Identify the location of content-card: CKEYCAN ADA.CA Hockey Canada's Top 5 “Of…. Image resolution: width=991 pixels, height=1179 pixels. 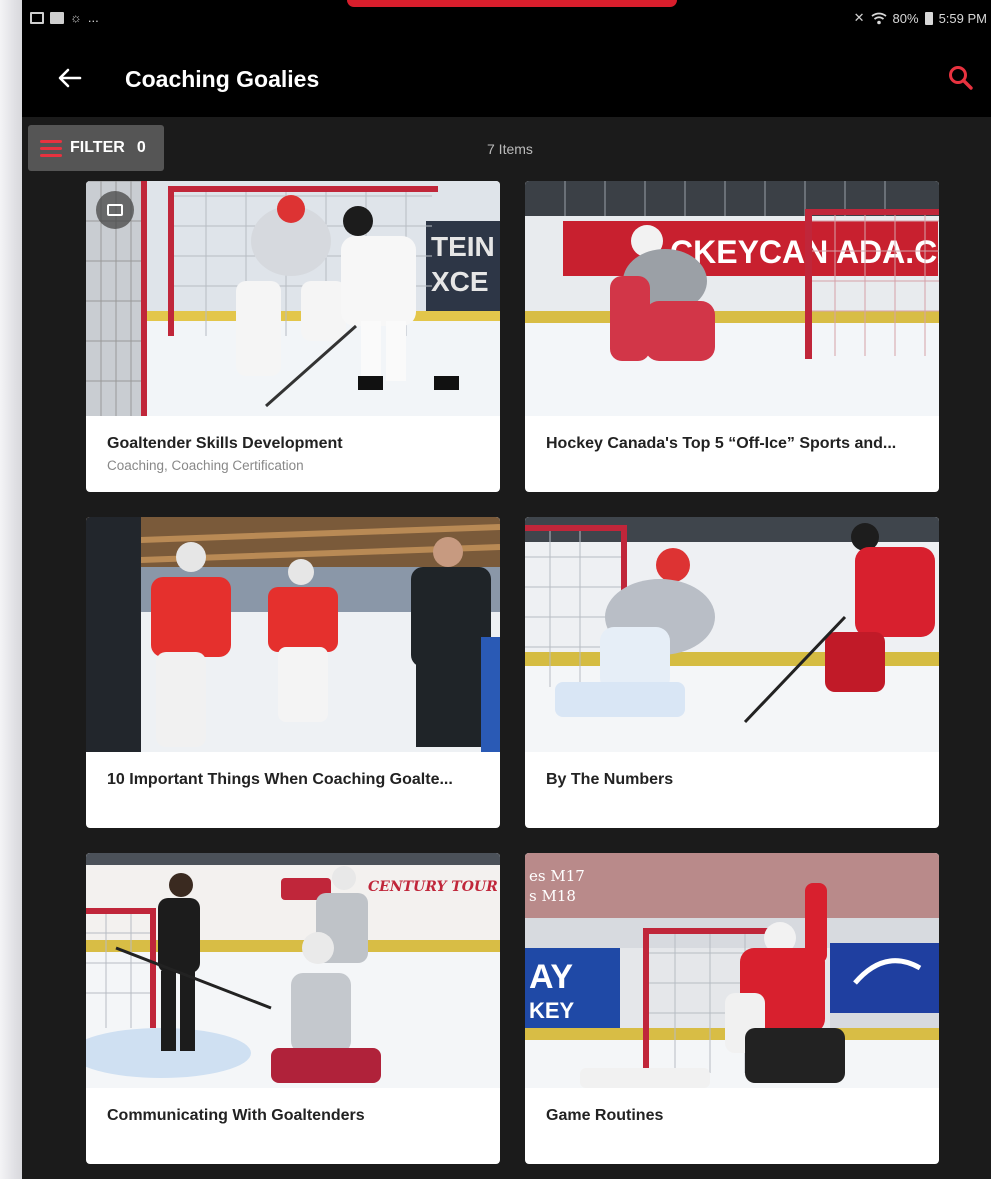
(732, 336).